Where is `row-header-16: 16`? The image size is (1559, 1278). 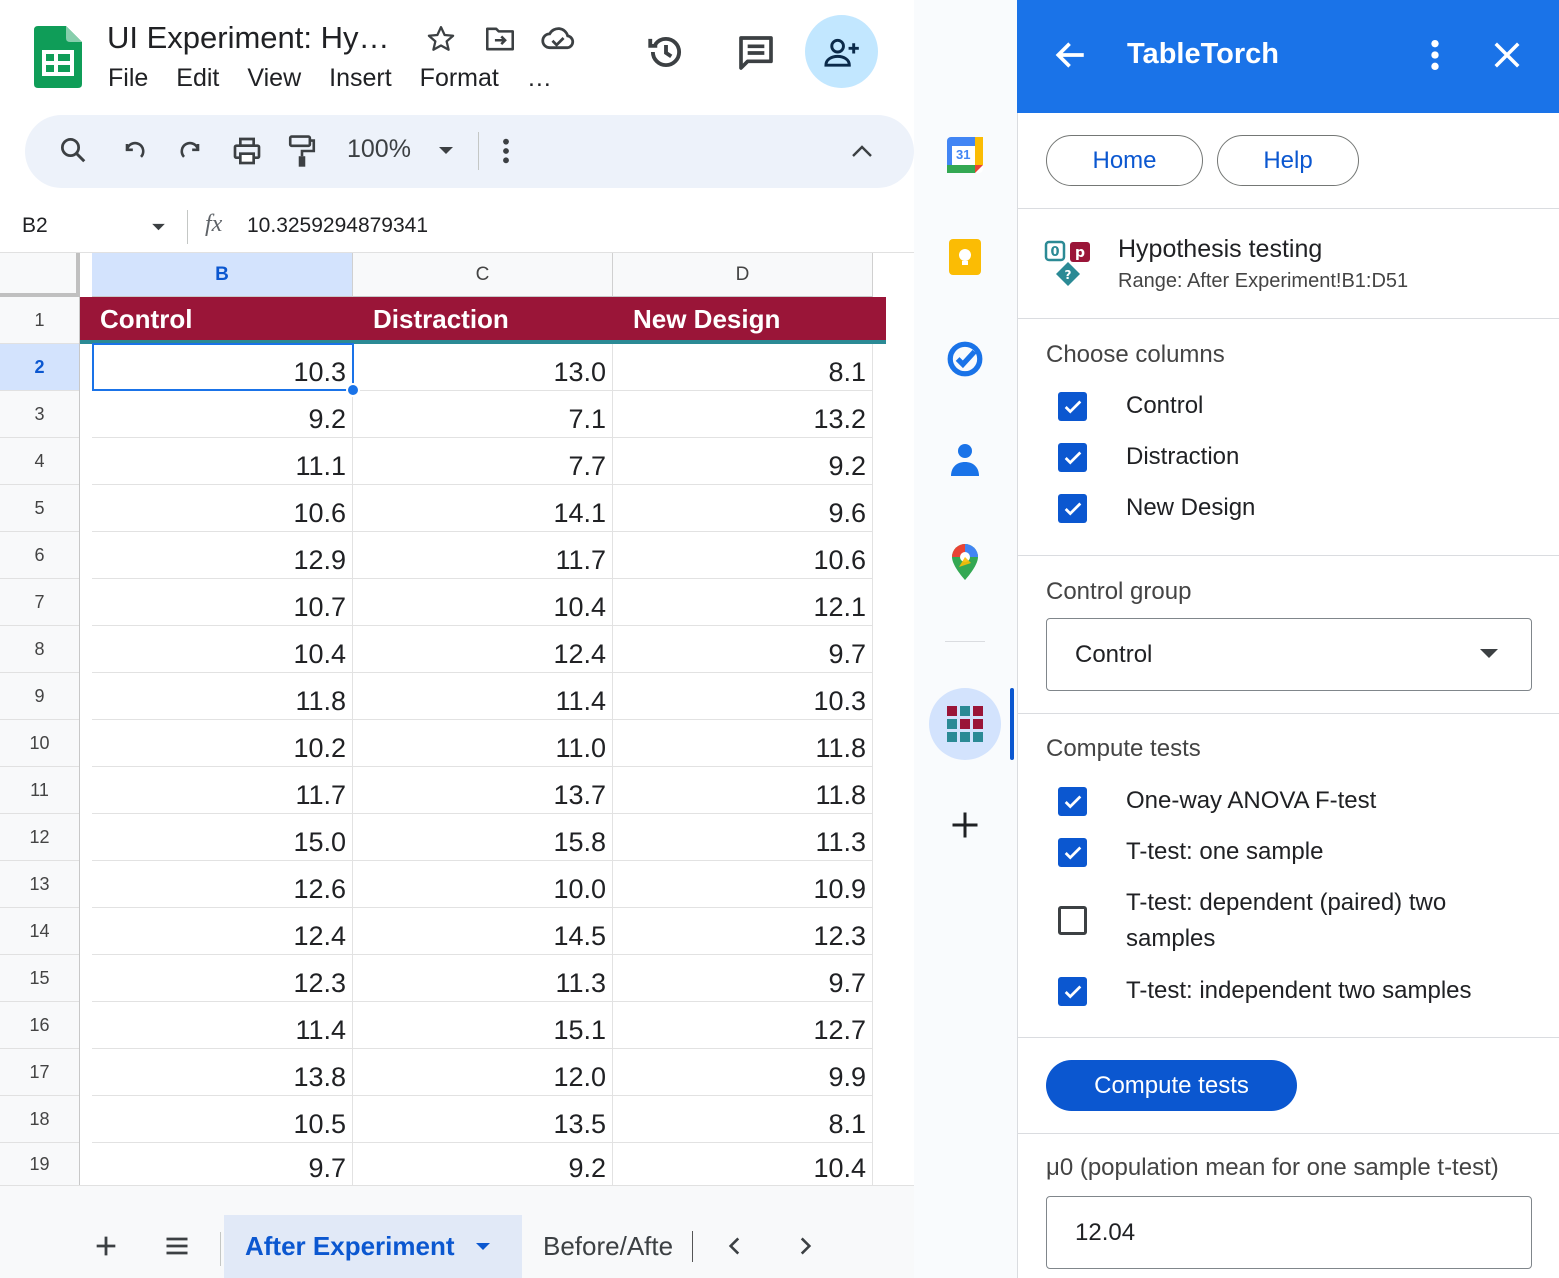 row-header-16: 16 is located at coordinates (39, 1025).